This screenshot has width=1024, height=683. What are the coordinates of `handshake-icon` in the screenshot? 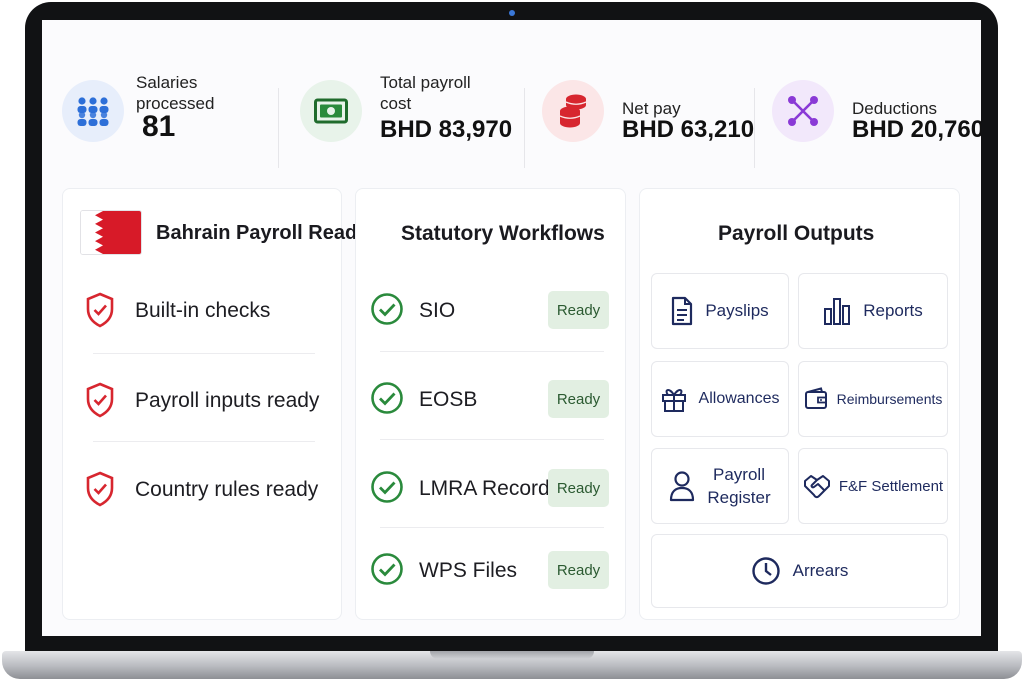 It's located at (817, 486).